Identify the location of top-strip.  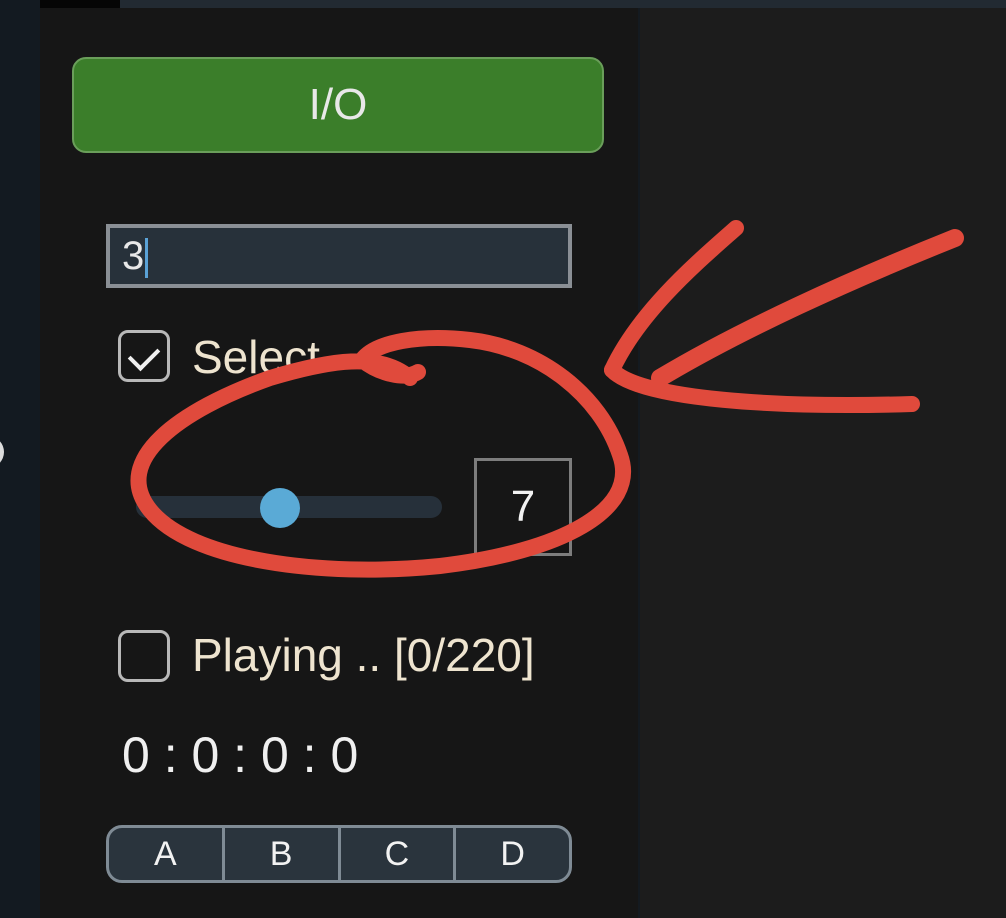
(523, 4).